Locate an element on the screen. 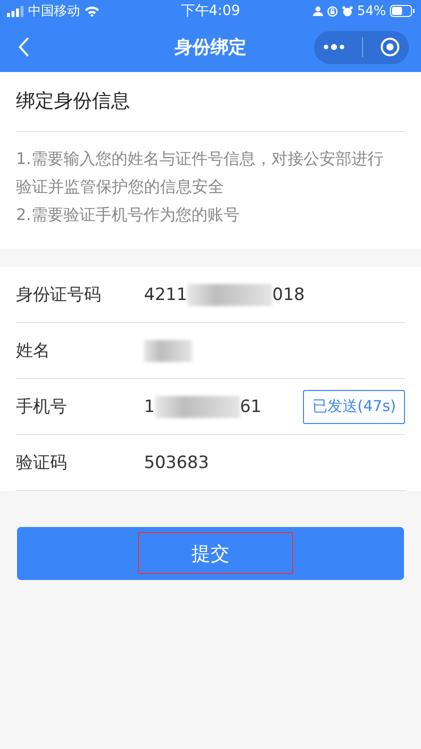  field-label: 姓名 is located at coordinates (33, 351).